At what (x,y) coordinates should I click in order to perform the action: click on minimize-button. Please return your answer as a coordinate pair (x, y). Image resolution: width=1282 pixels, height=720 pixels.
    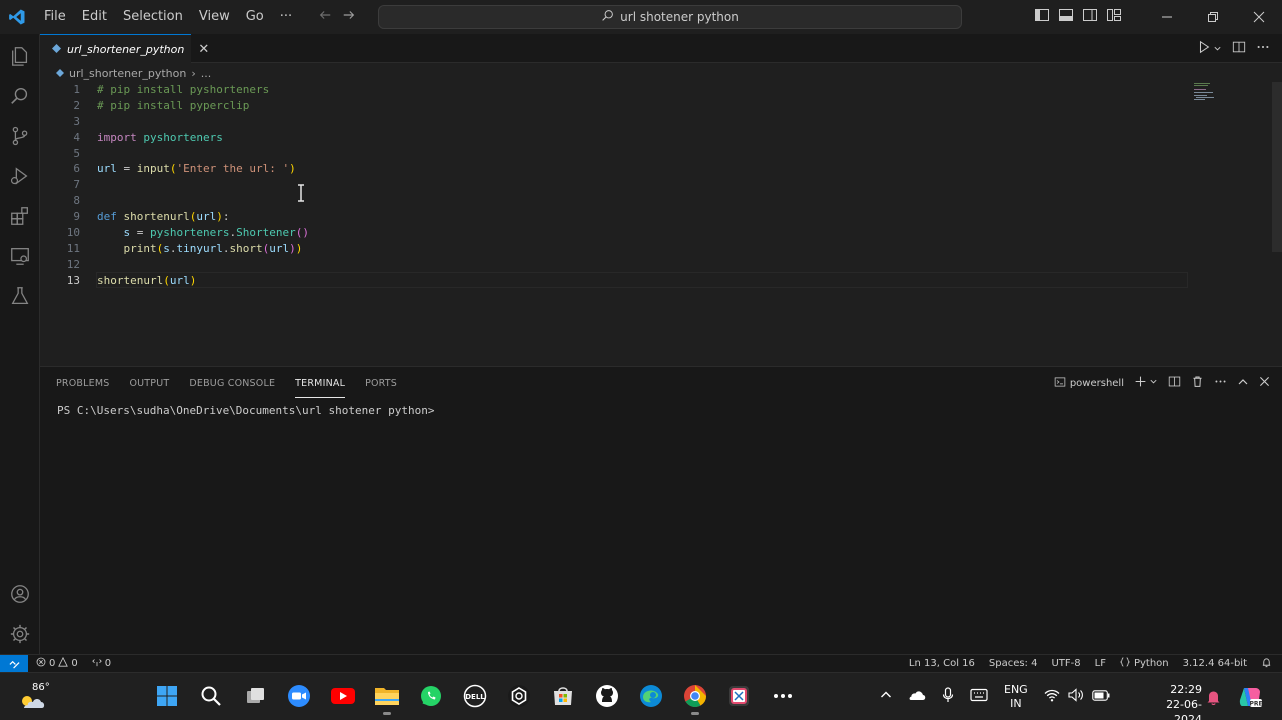
    Looking at the image, I should click on (1167, 17).